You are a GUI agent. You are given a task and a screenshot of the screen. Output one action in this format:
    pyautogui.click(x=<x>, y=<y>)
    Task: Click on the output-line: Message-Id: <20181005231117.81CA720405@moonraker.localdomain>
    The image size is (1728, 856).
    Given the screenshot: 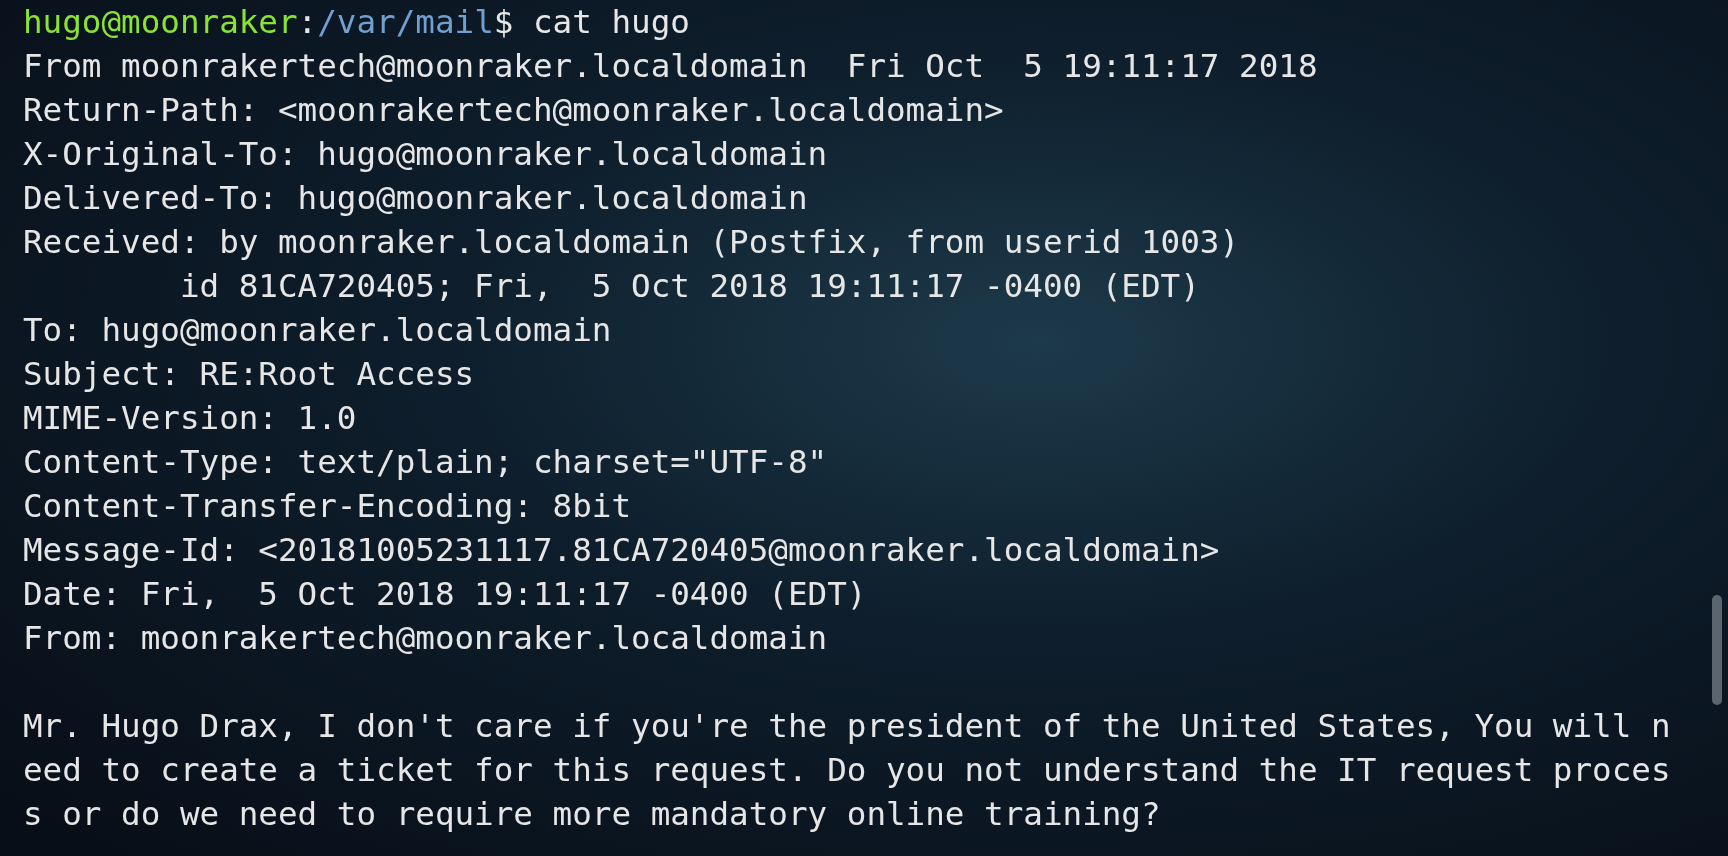 What is the action you would take?
    pyautogui.click(x=621, y=550)
    